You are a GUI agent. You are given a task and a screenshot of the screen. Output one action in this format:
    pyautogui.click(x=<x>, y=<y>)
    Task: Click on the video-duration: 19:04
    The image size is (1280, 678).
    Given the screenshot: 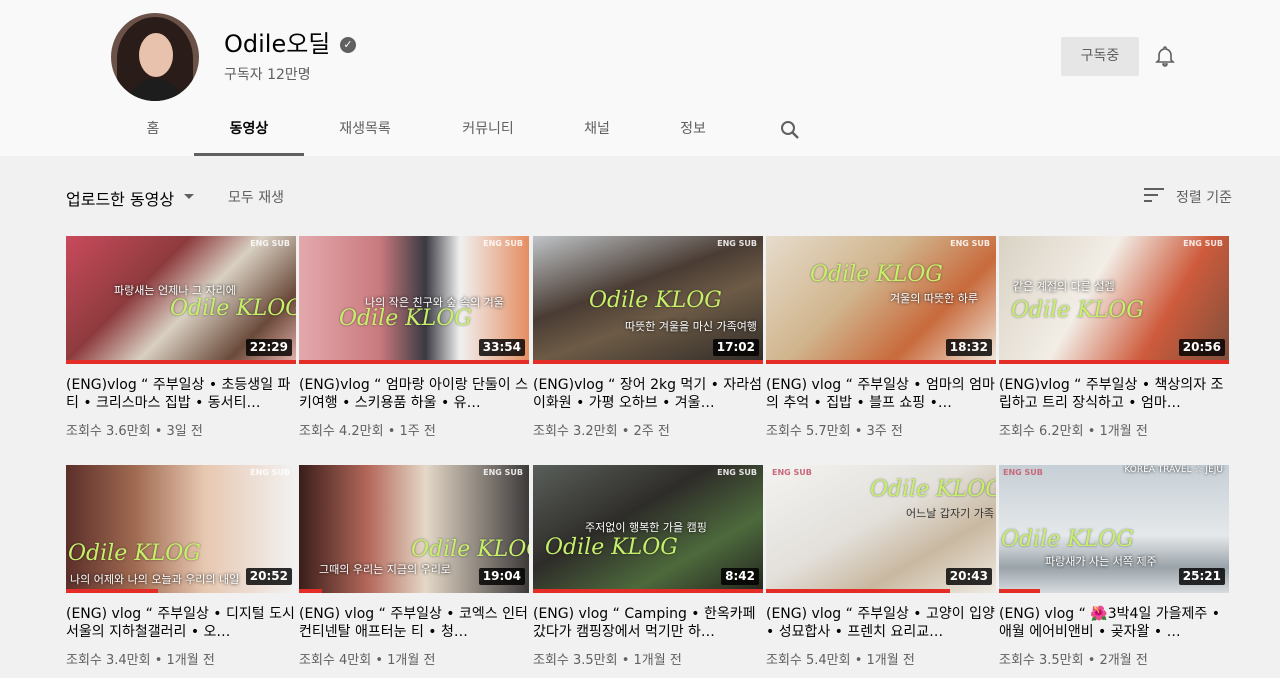 What is the action you would take?
    pyautogui.click(x=501, y=576)
    